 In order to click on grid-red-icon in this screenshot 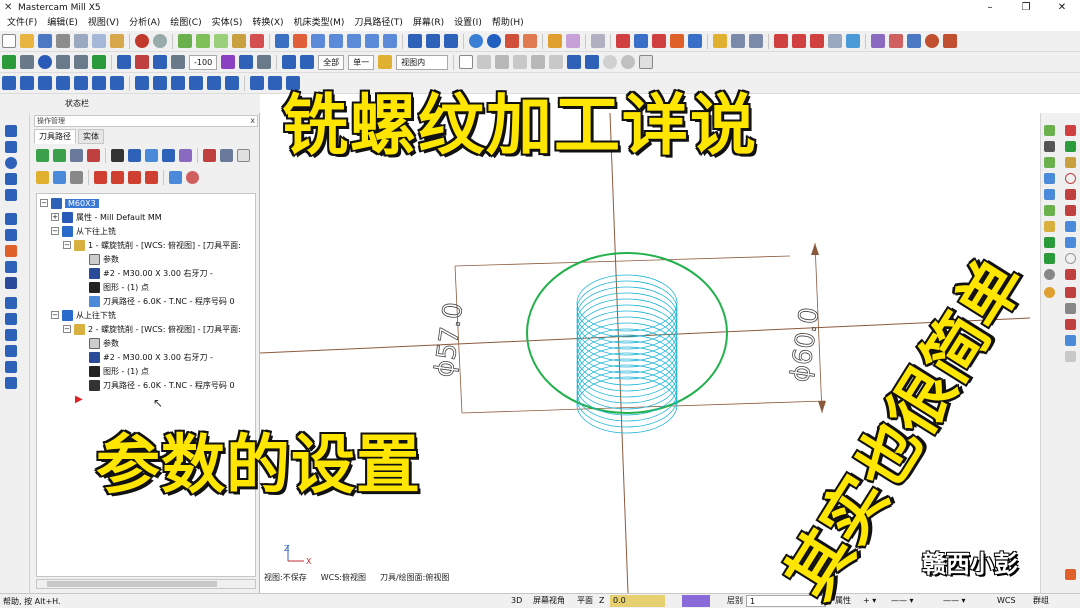, I will do `click(1070, 194)`.